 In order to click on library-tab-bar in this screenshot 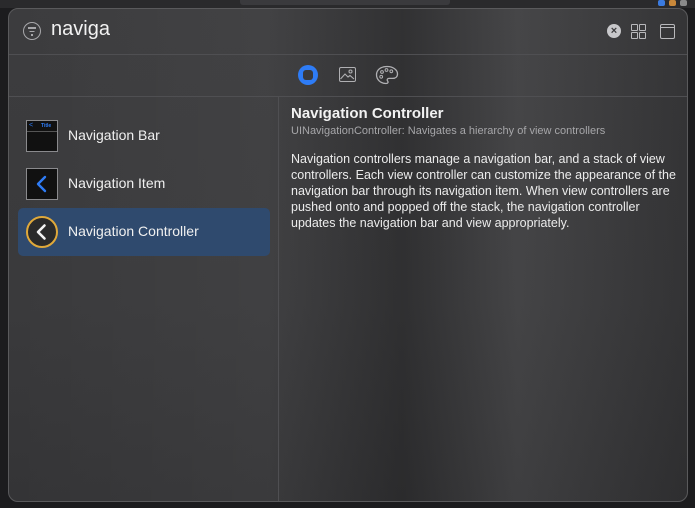, I will do `click(348, 75)`.